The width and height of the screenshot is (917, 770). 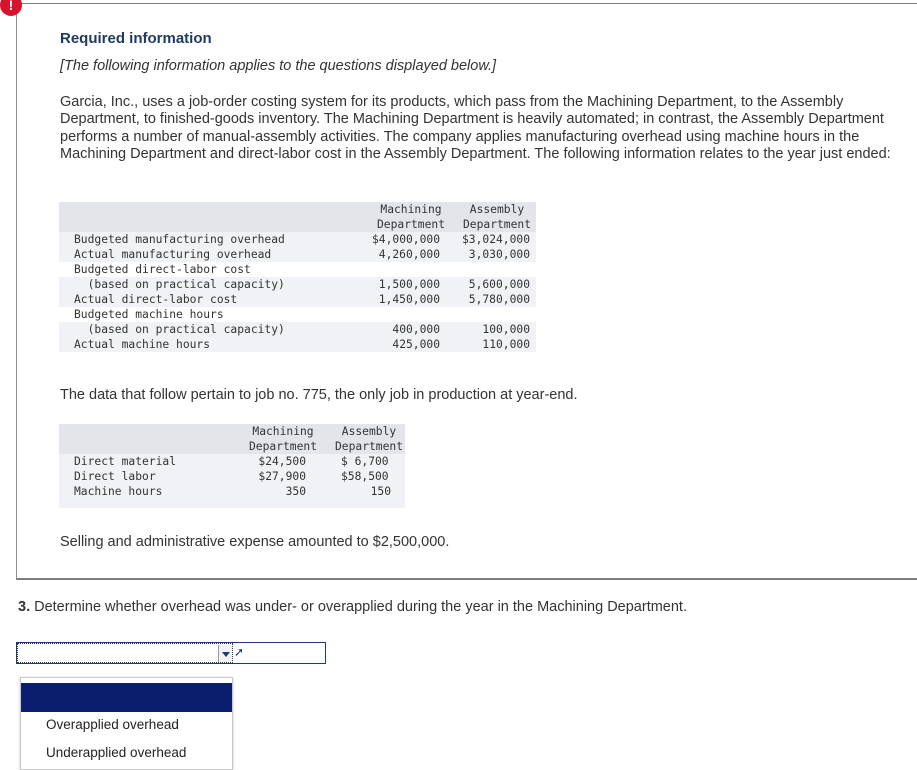 What do you see at coordinates (368, 446) in the screenshot?
I see `col-header-assembly: Department` at bounding box center [368, 446].